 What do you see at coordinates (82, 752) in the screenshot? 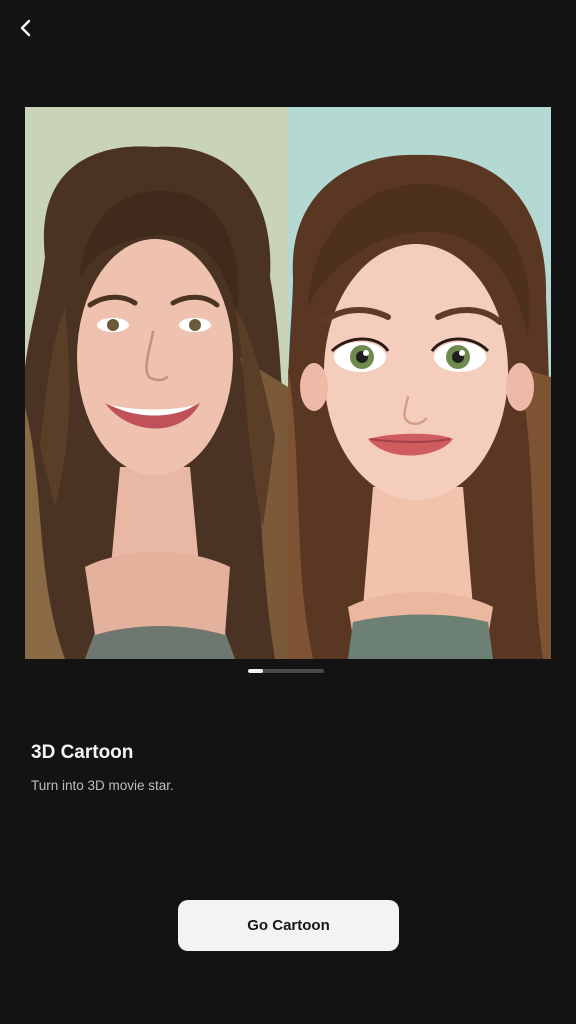
I see `feature-title: 3D Cartoon` at bounding box center [82, 752].